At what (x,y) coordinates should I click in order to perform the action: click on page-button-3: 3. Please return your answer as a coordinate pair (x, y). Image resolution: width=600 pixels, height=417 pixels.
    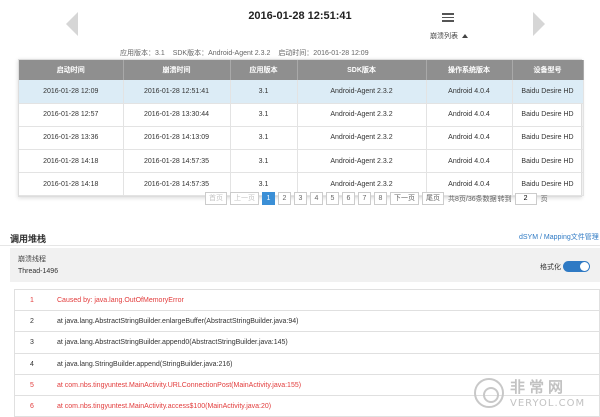
    Looking at the image, I should click on (300, 198).